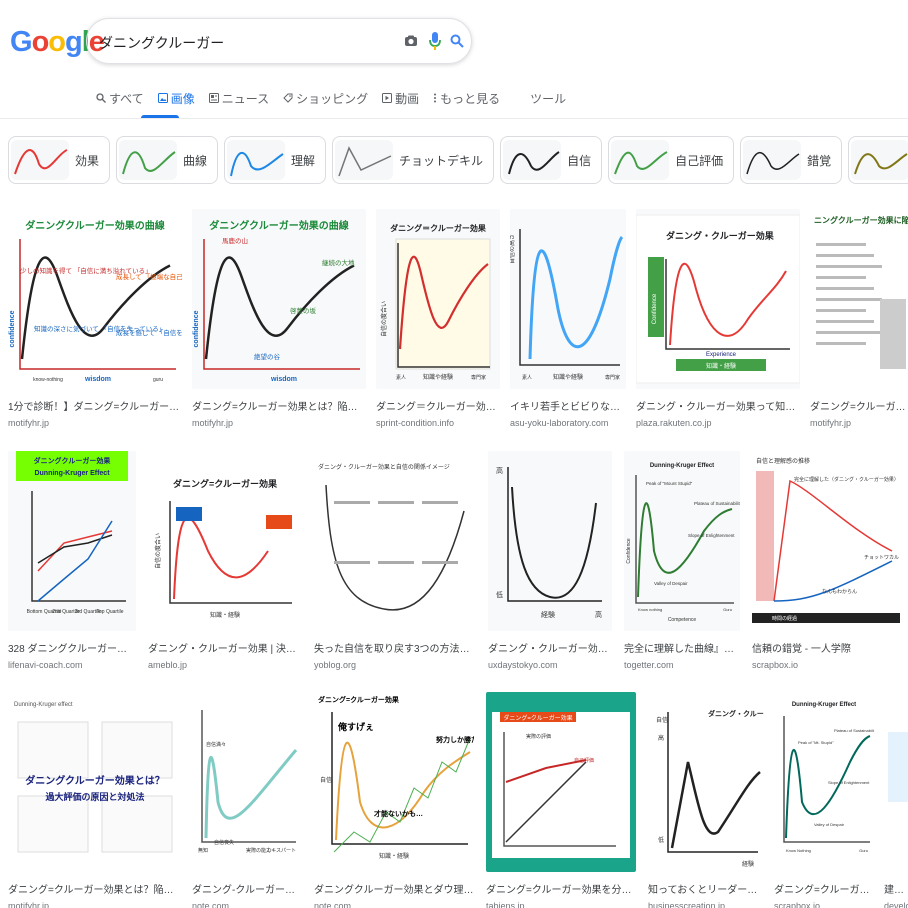 This screenshot has height=908, width=908. I want to click on search-tabs: すべて 画像 ニュース ショッピング 動画 もっと見る ツール, so click(331, 101).